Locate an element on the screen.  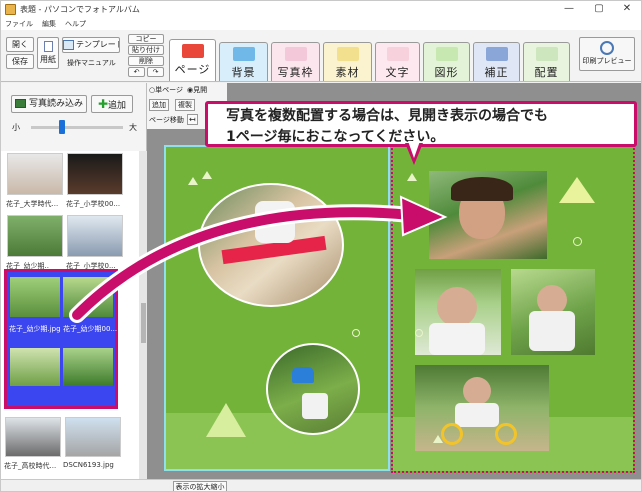
callout-line-2: 1ページ毎におこなってください。 is located at coordinates (335, 137).